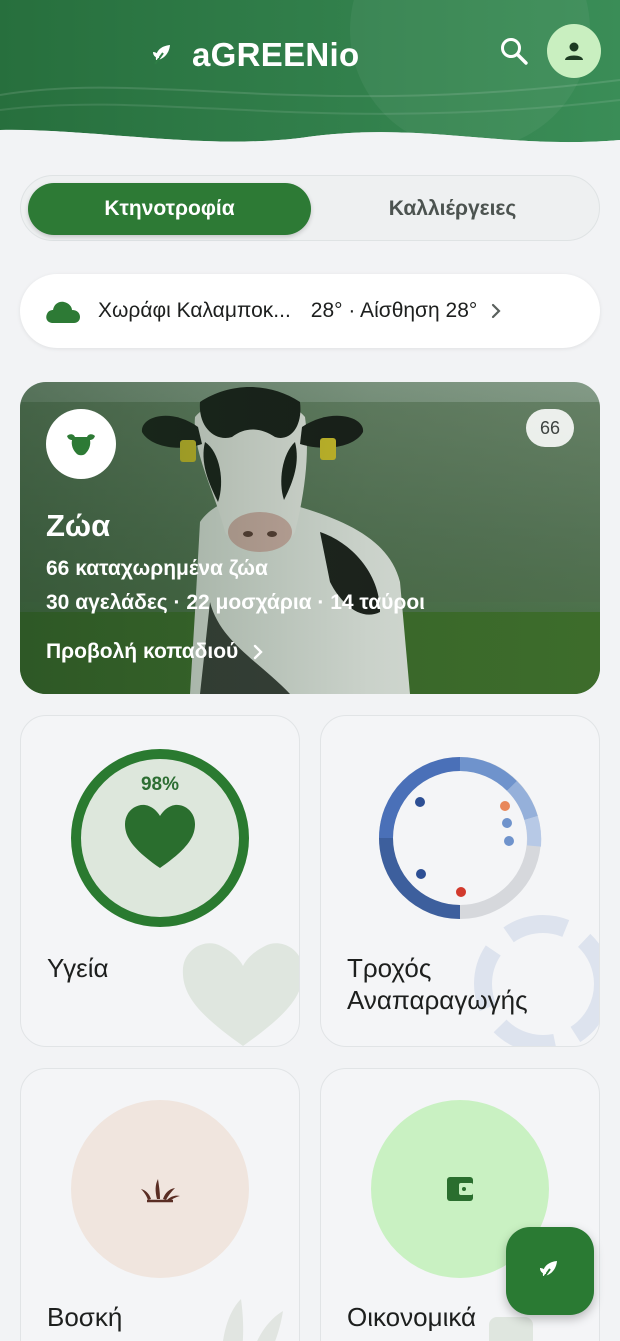 The width and height of the screenshot is (620, 1341). I want to click on profile-avatar-button, so click(574, 51).